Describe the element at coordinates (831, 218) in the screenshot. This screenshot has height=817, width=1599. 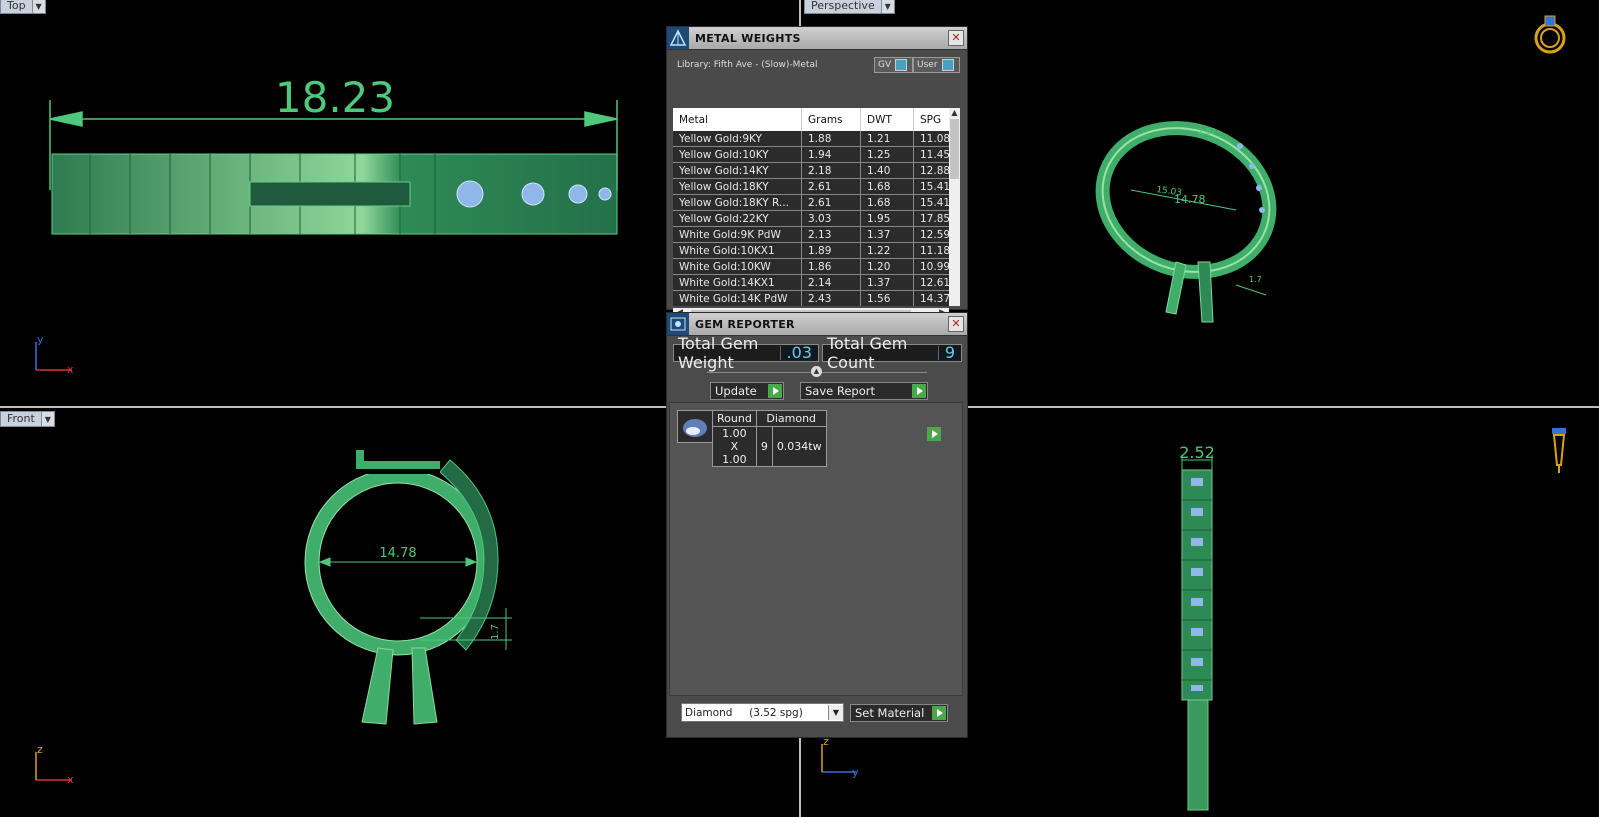
I see `table-cell: 3.03` at that location.